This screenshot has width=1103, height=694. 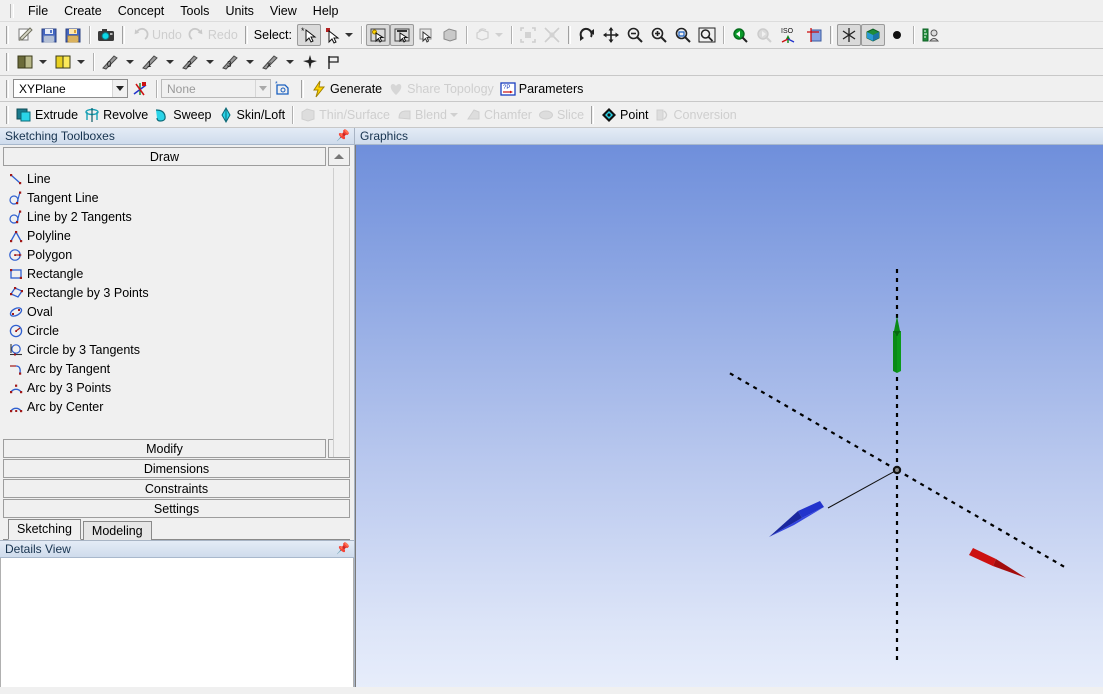 I want to click on menu-create: Create, so click(x=83, y=11).